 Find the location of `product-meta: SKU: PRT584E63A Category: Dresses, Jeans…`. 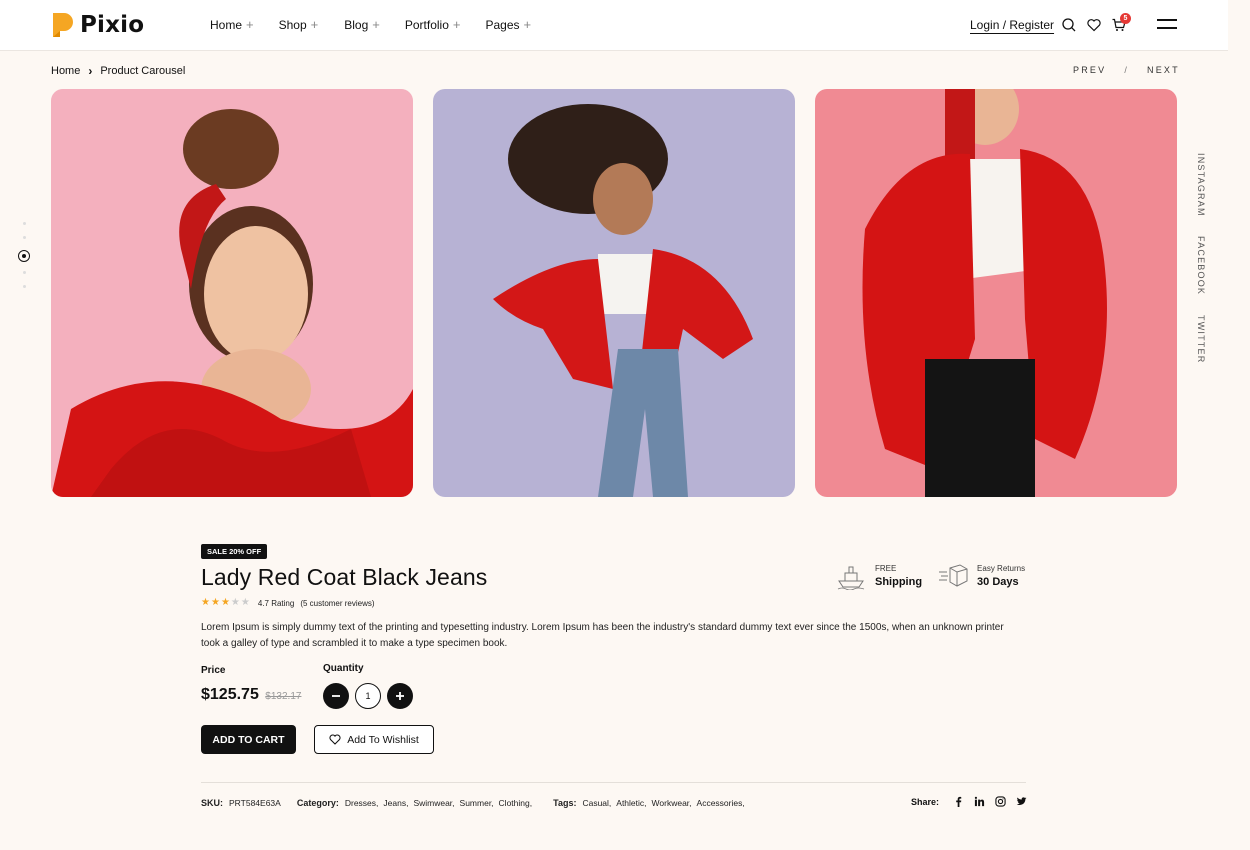

product-meta: SKU: PRT584E63A Category: Dresses, Jeans… is located at coordinates (483, 803).